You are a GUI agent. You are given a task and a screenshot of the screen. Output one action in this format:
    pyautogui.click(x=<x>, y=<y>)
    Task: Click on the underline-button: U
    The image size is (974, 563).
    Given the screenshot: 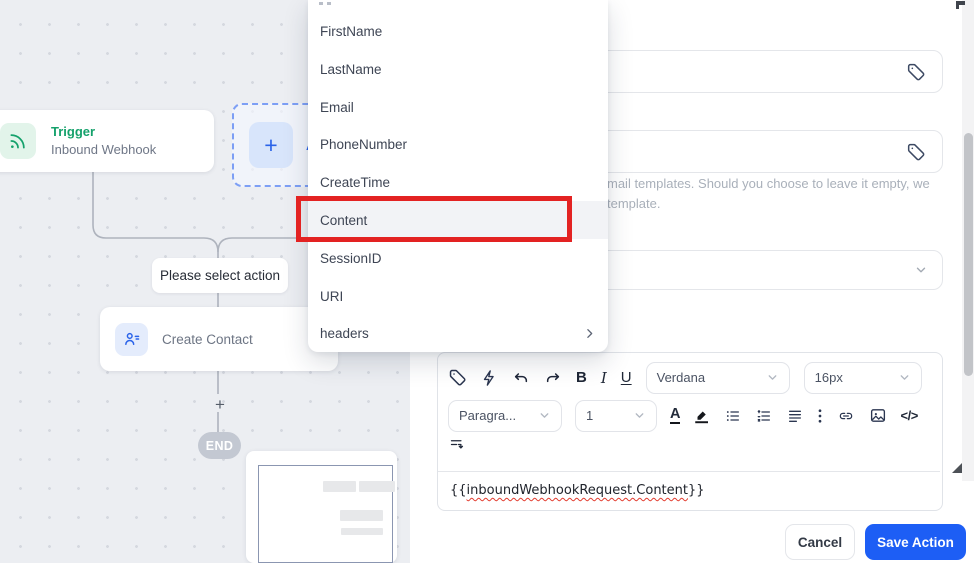 What is the action you would take?
    pyautogui.click(x=626, y=377)
    